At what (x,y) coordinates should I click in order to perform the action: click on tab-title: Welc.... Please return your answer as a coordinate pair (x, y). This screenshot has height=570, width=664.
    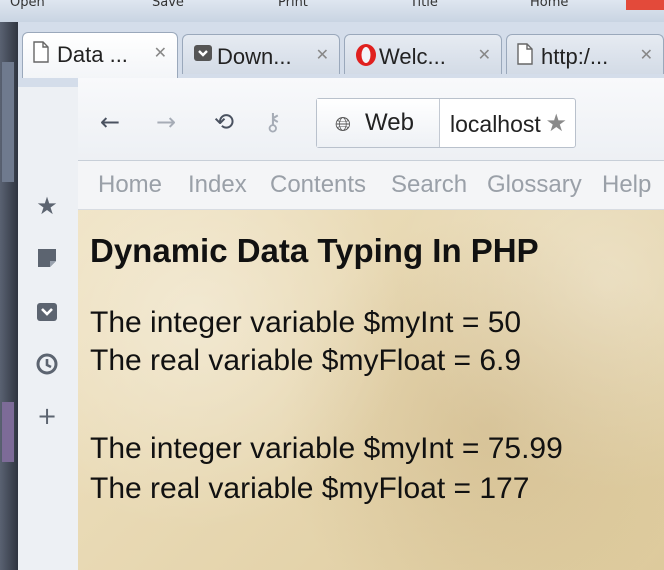
    Looking at the image, I should click on (412, 56).